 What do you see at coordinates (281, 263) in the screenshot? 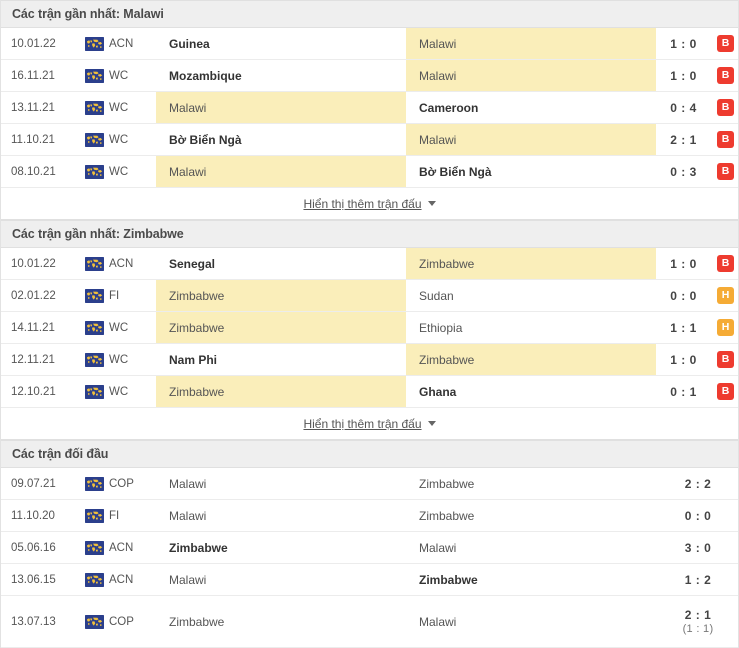
I see `home-team-cell: Senegal` at bounding box center [281, 263].